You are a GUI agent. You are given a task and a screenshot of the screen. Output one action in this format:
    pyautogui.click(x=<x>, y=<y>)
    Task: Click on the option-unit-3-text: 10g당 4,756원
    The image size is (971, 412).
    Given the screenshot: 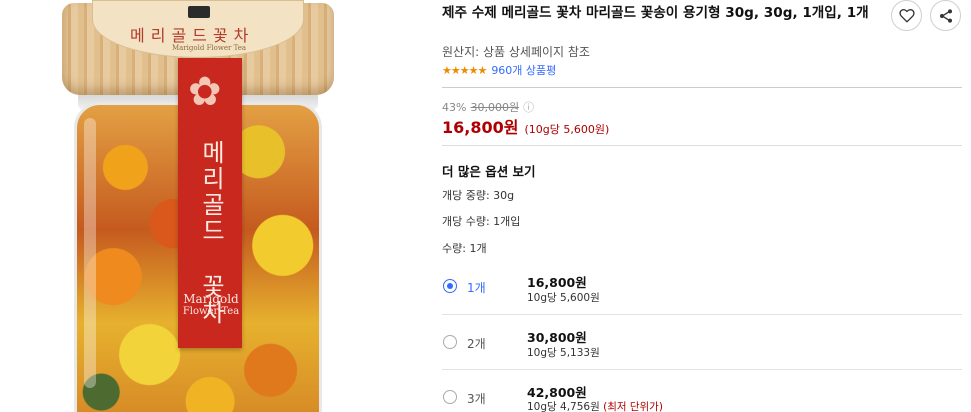 What is the action you would take?
    pyautogui.click(x=563, y=406)
    